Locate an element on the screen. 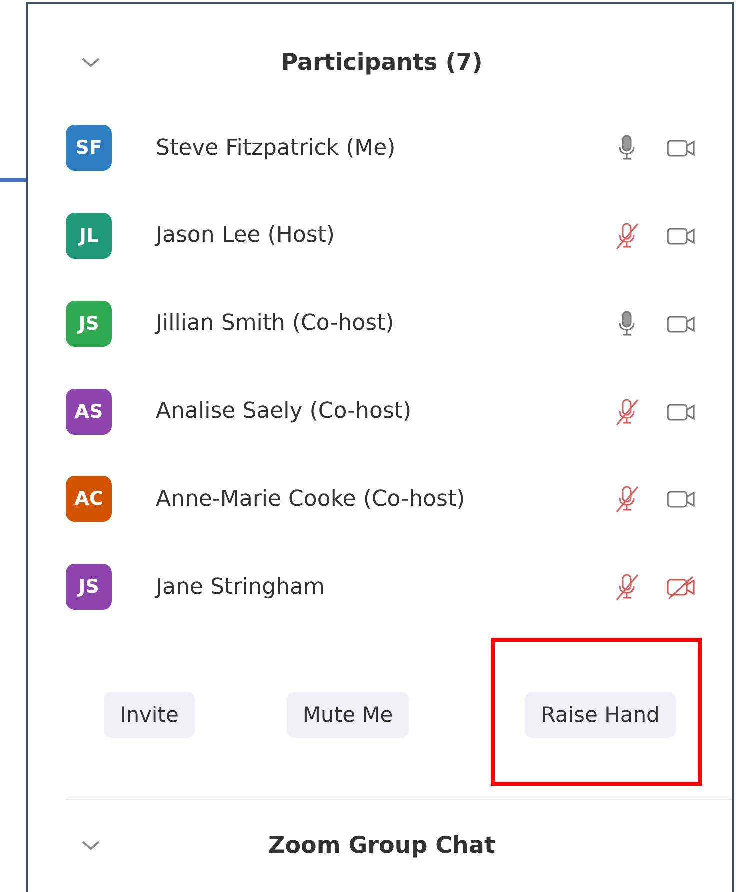 Image resolution: width=738 pixels, height=892 pixels. participant-name: Jason Lee (Host) is located at coordinates (246, 235).